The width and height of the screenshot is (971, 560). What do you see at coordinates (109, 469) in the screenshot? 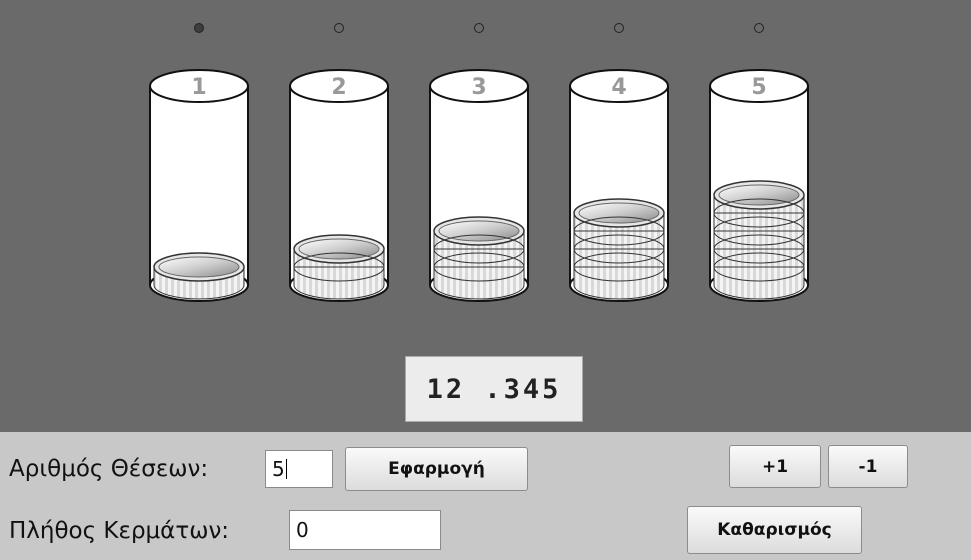
I see `positions-label: Αριθμός Θέσεων:` at bounding box center [109, 469].